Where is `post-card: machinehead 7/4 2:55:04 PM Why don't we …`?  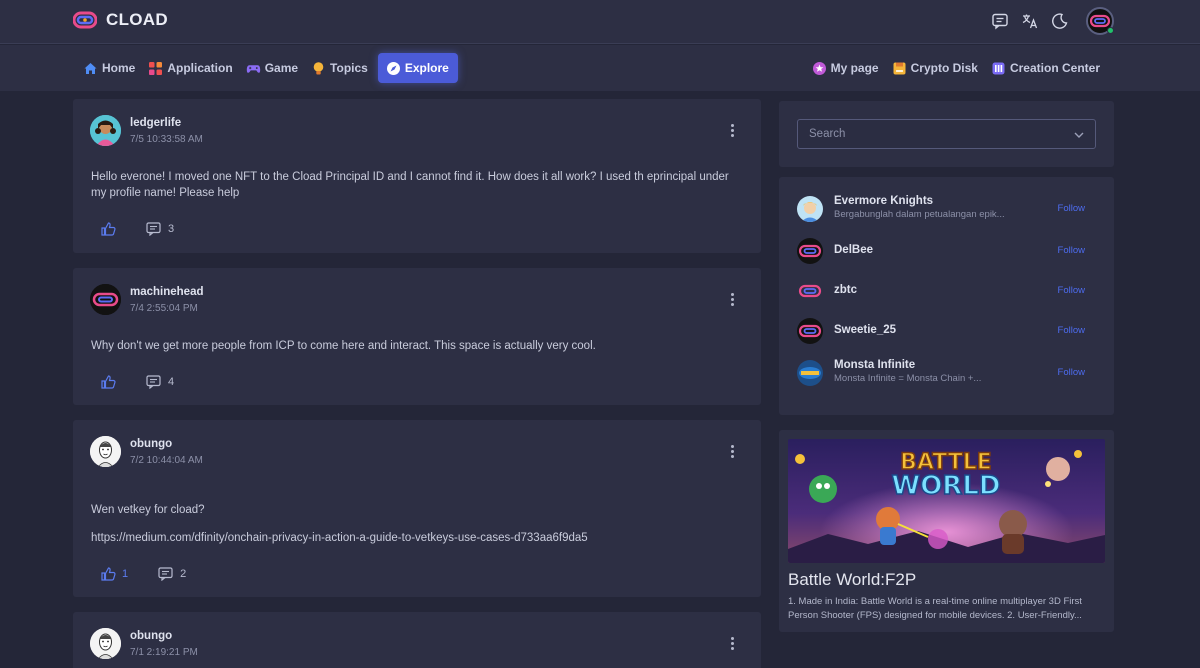
post-card: machinehead 7/4 2:55:04 PM Why don't we … is located at coordinates (417, 336).